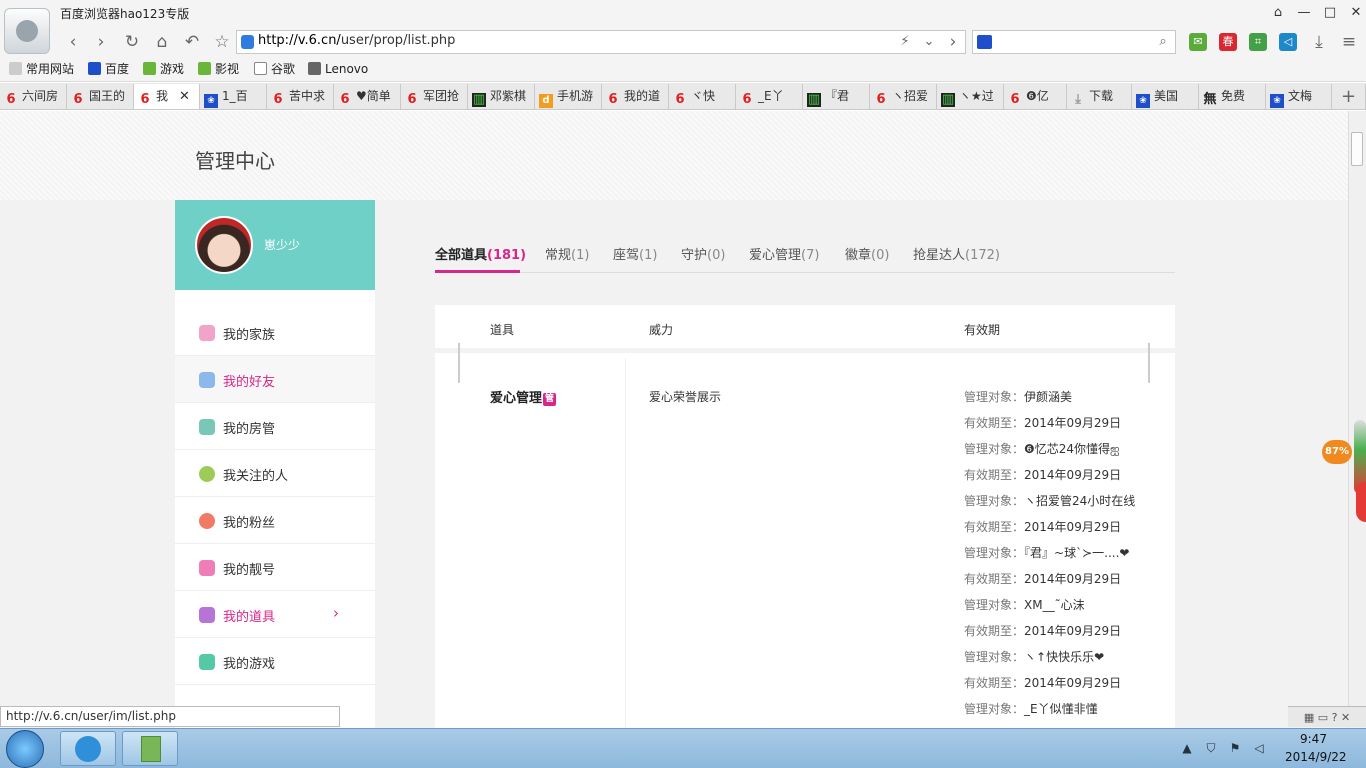  What do you see at coordinates (275, 614) in the screenshot?
I see `sidebar-item-props: 我的道具 ›` at bounding box center [275, 614].